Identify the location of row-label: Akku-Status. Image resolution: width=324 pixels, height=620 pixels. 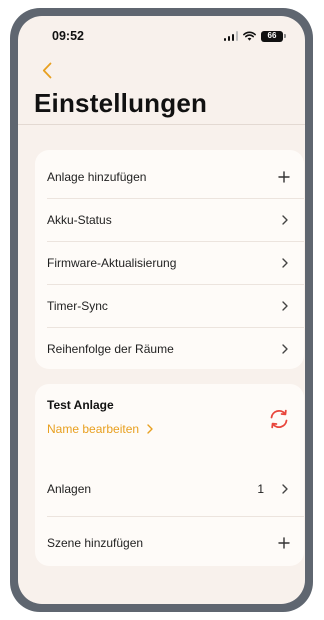
(79, 220).